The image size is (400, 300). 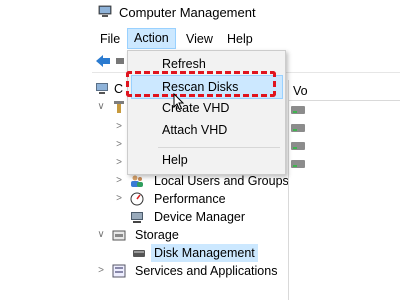 What do you see at coordinates (119, 271) in the screenshot?
I see `services-icon` at bounding box center [119, 271].